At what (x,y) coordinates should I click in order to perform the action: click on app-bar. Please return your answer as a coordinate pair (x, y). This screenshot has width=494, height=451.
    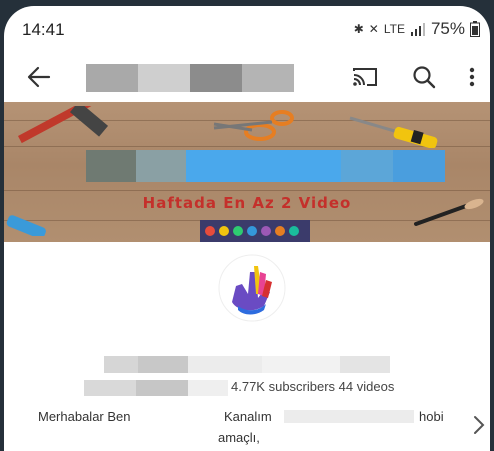
    Looking at the image, I should click on (247, 77).